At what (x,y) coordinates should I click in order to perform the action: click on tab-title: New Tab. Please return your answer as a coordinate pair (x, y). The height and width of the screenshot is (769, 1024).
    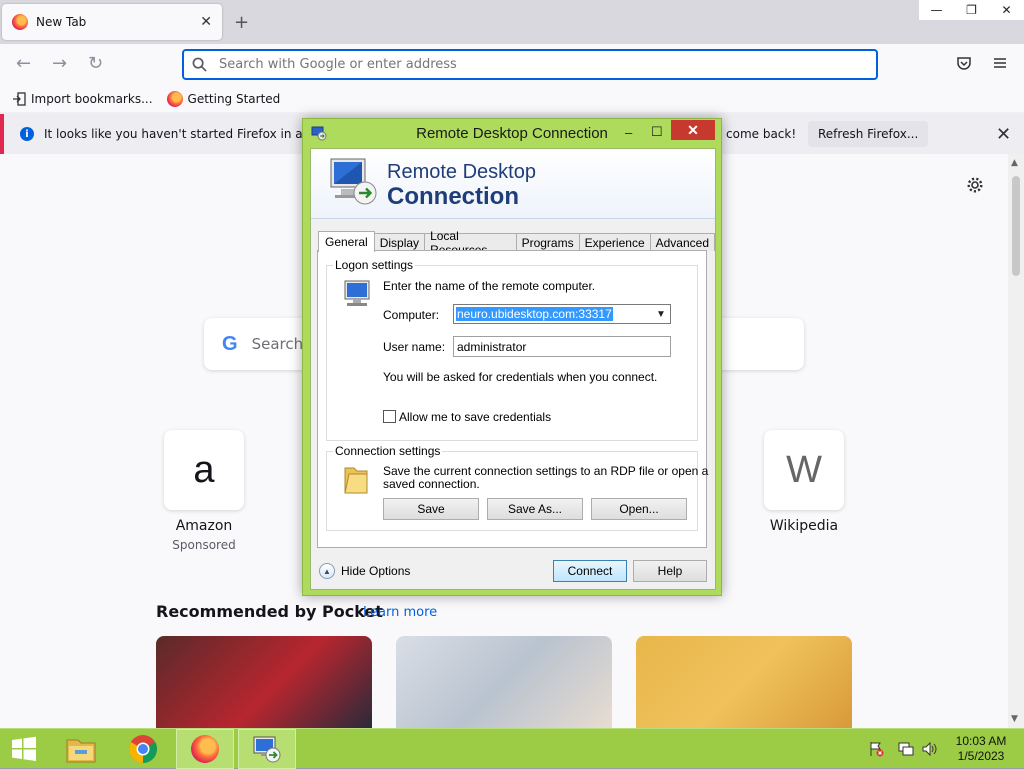
    Looking at the image, I should click on (61, 22).